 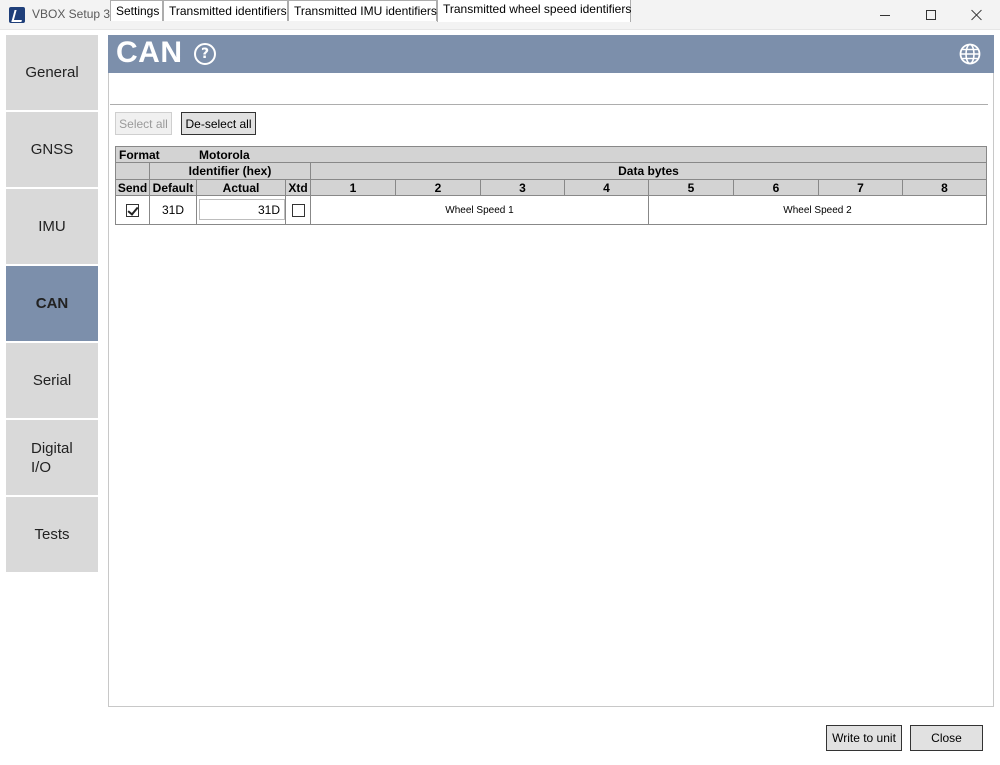 I want to click on minimize-icon, so click(x=885, y=15).